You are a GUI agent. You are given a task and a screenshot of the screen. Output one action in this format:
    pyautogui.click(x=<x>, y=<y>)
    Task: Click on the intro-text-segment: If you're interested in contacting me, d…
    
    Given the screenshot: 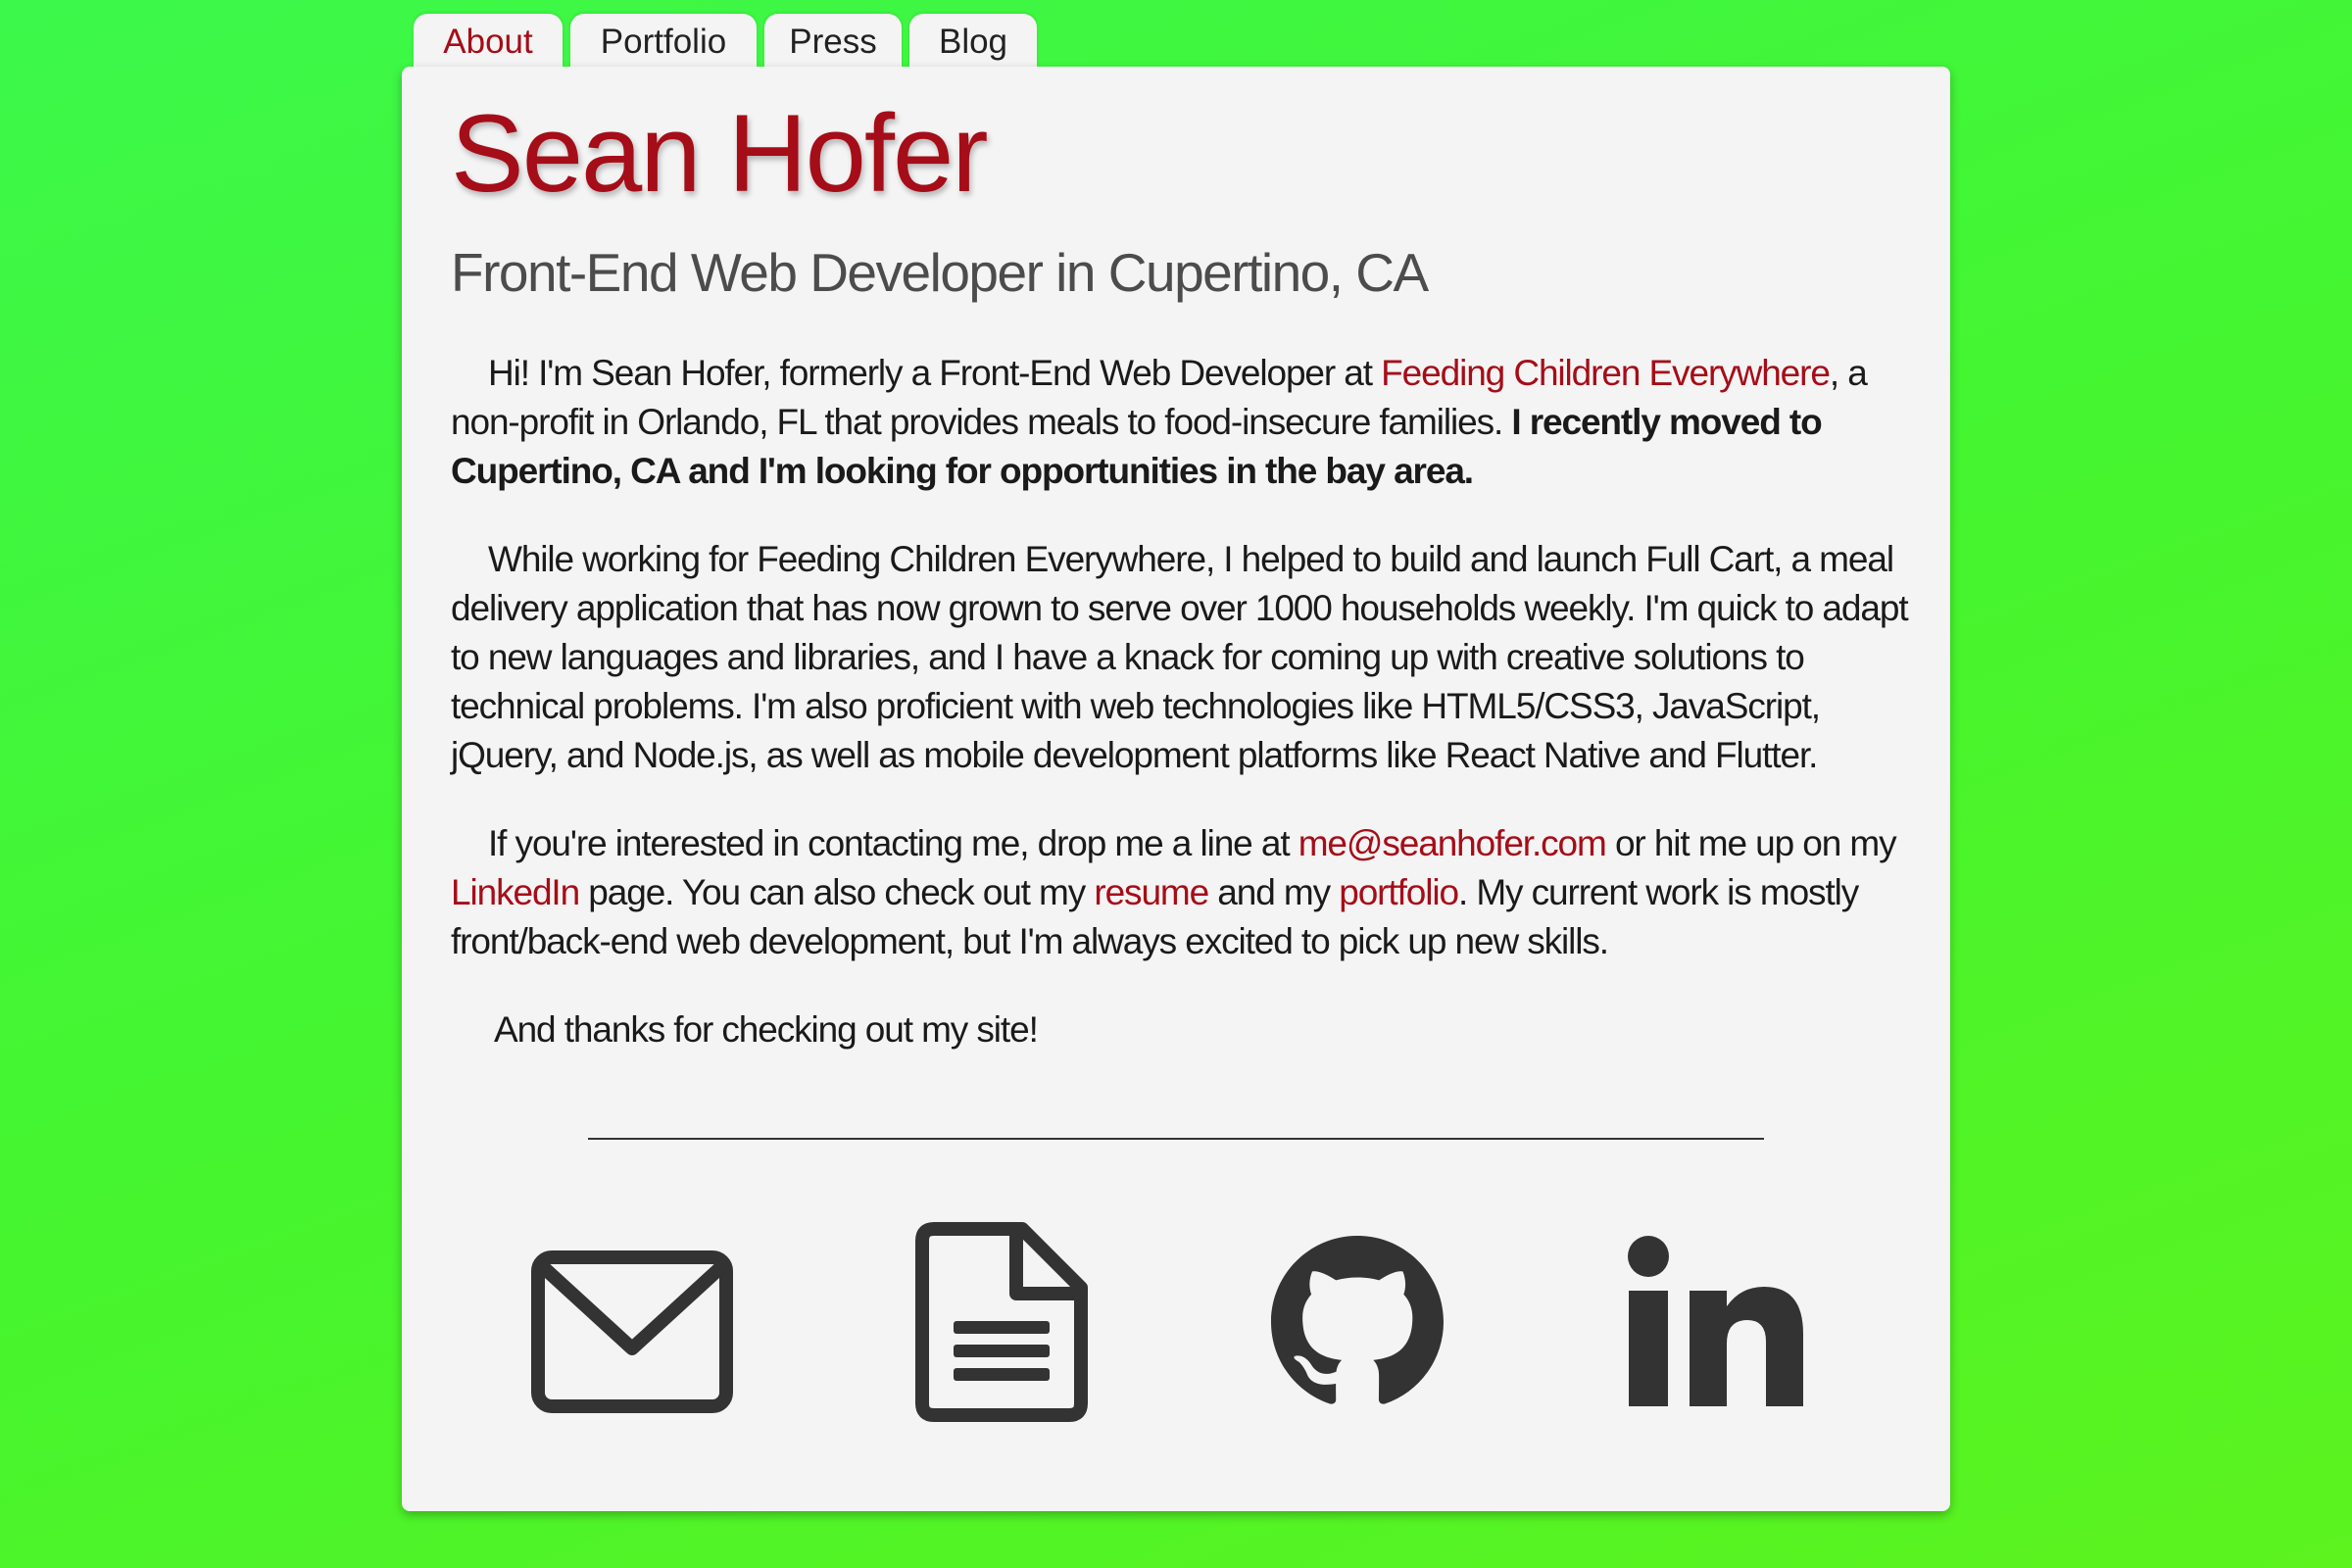 What is the action you would take?
    pyautogui.click(x=893, y=843)
    